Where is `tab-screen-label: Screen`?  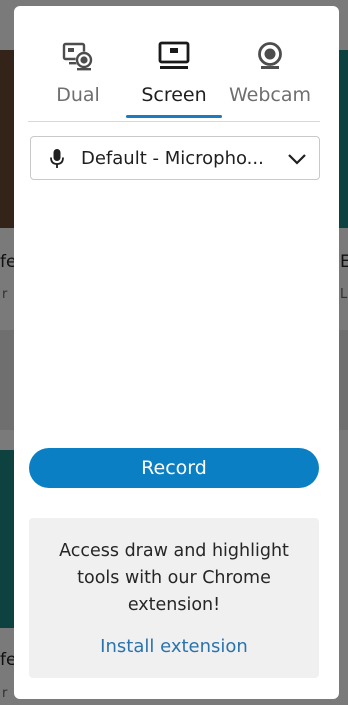
tab-screen-label: Screen is located at coordinates (174, 95).